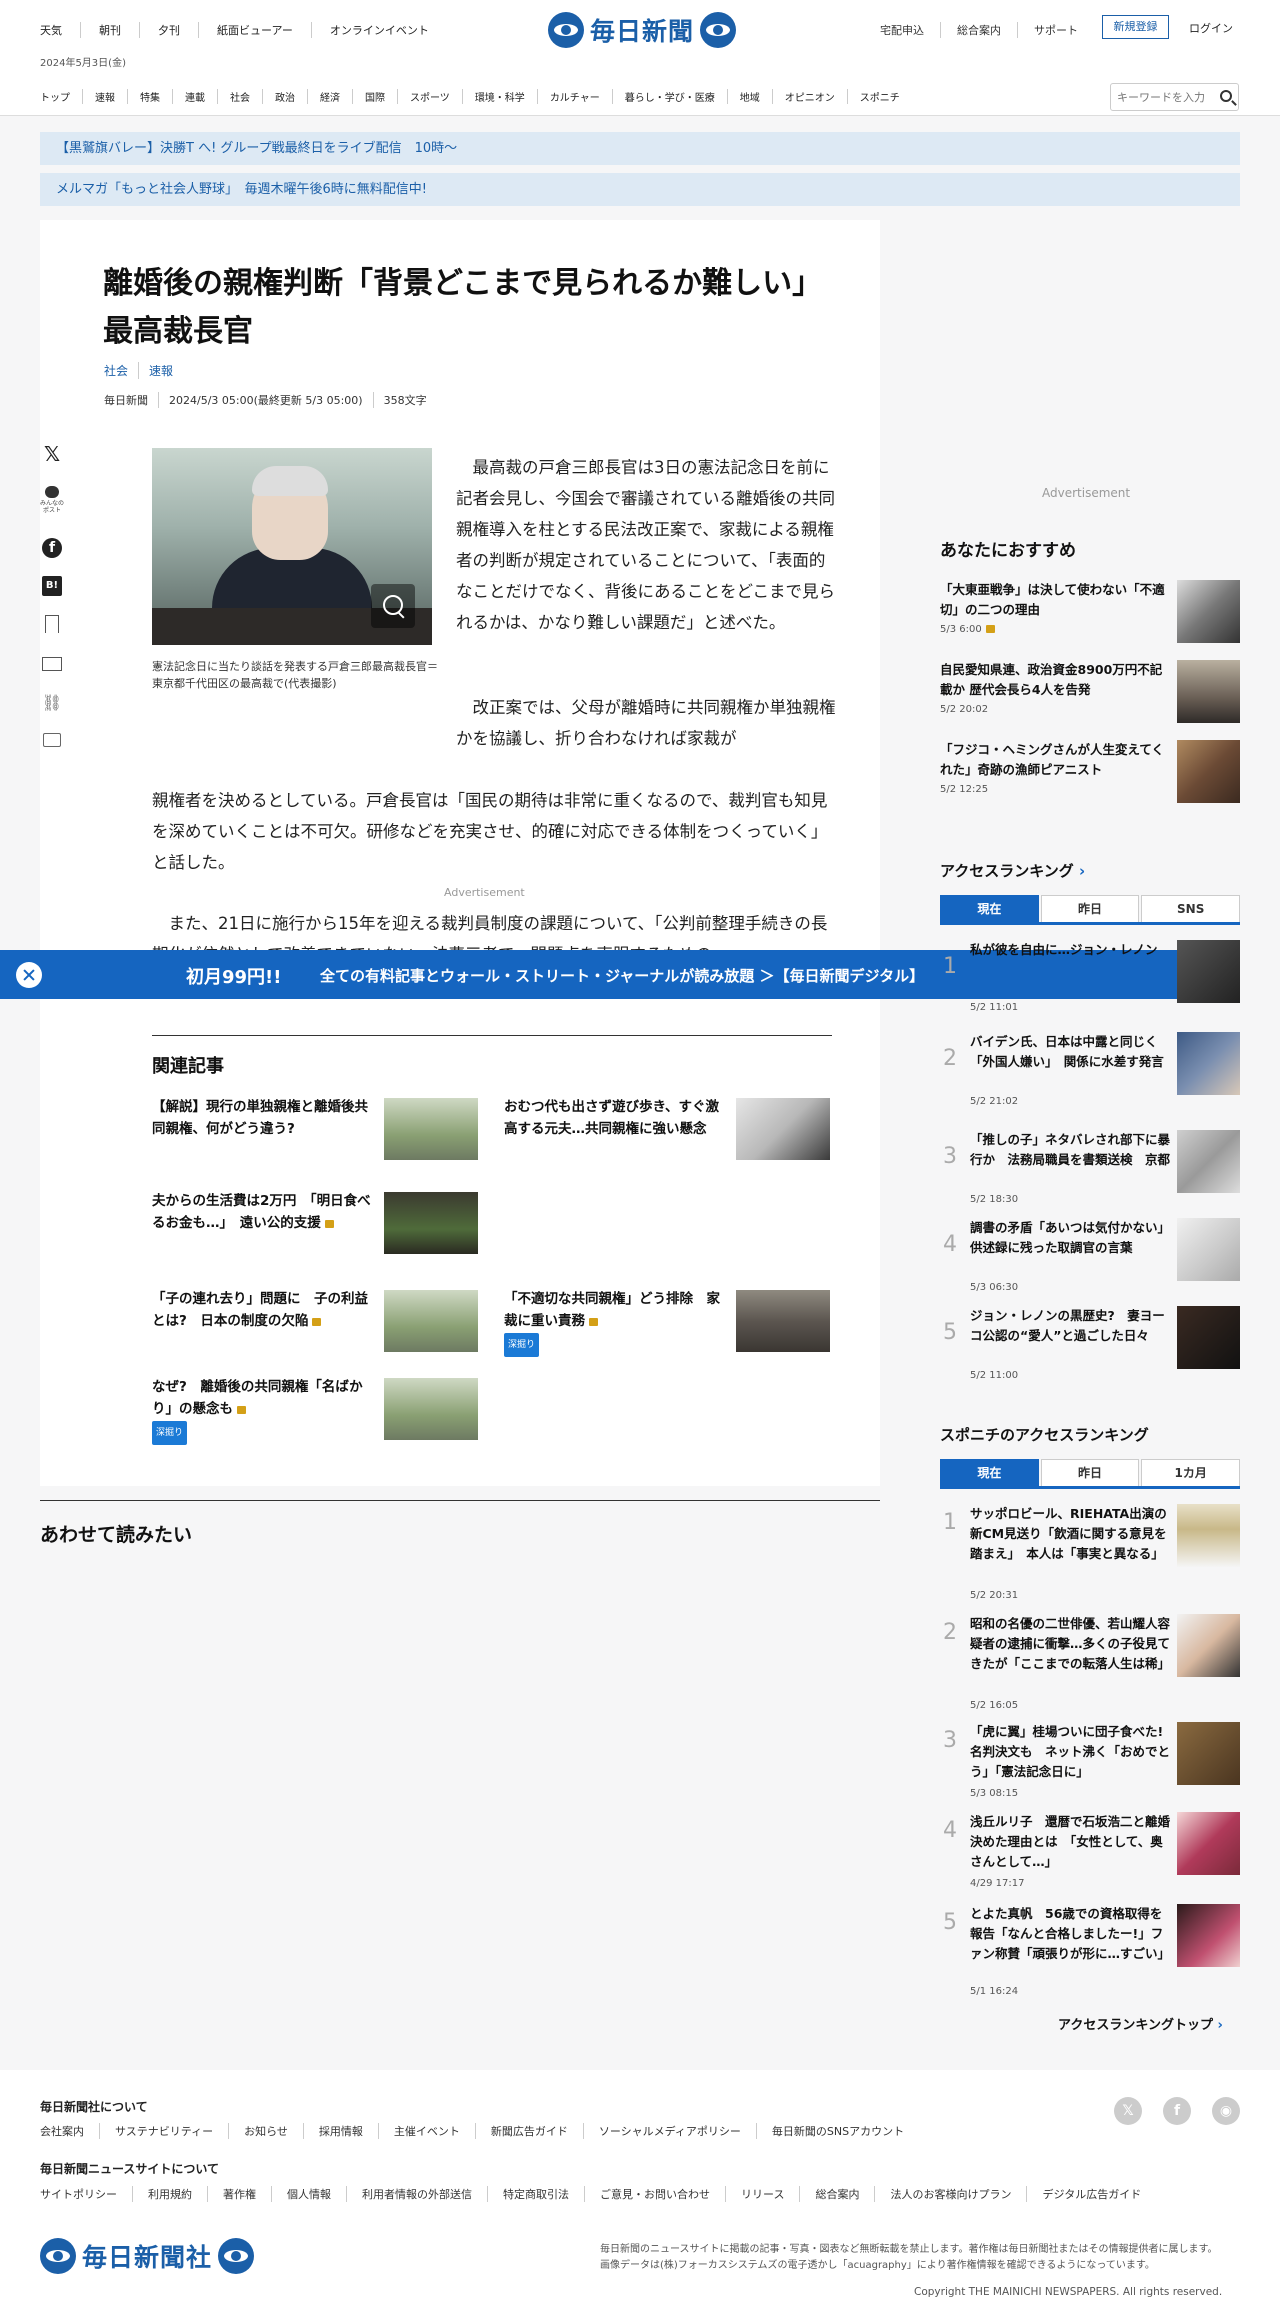 The width and height of the screenshot is (1280, 2324). What do you see at coordinates (160, 370) in the screenshot?
I see `category-link: 速報` at bounding box center [160, 370].